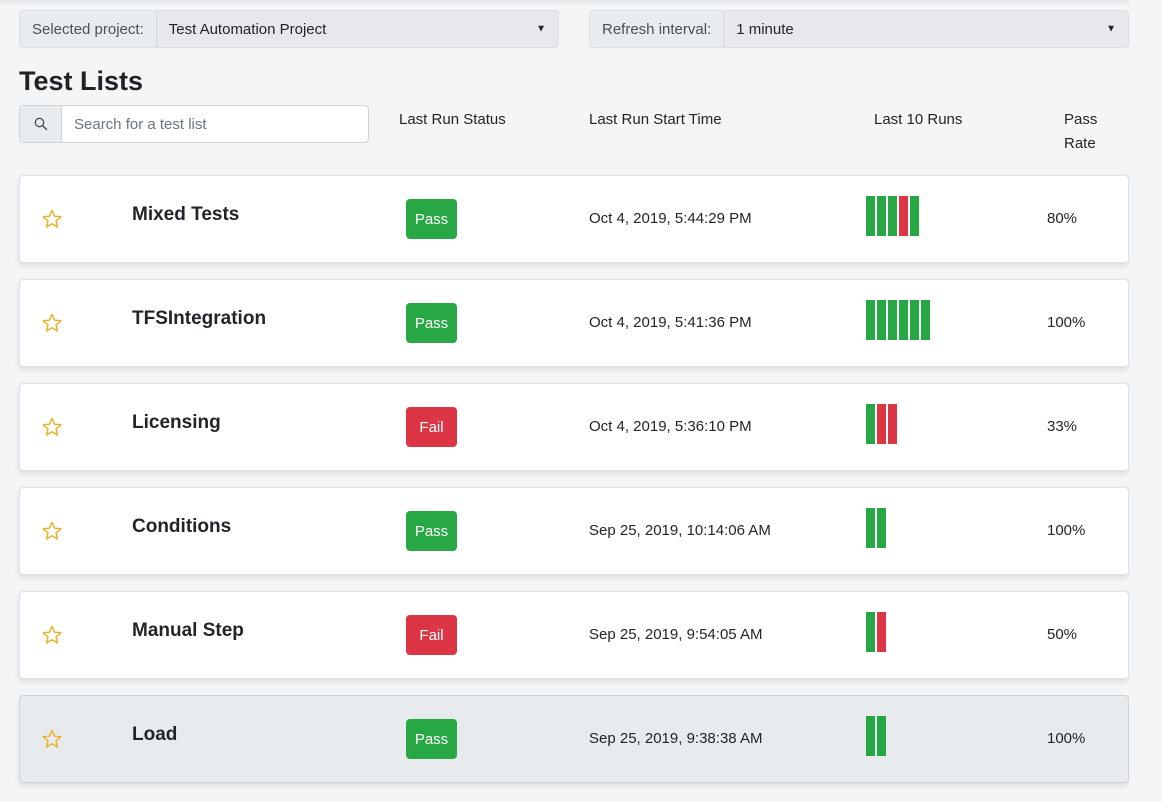 The width and height of the screenshot is (1162, 802). Describe the element at coordinates (199, 319) in the screenshot. I see `test-list-name: TFSIntegration` at that location.